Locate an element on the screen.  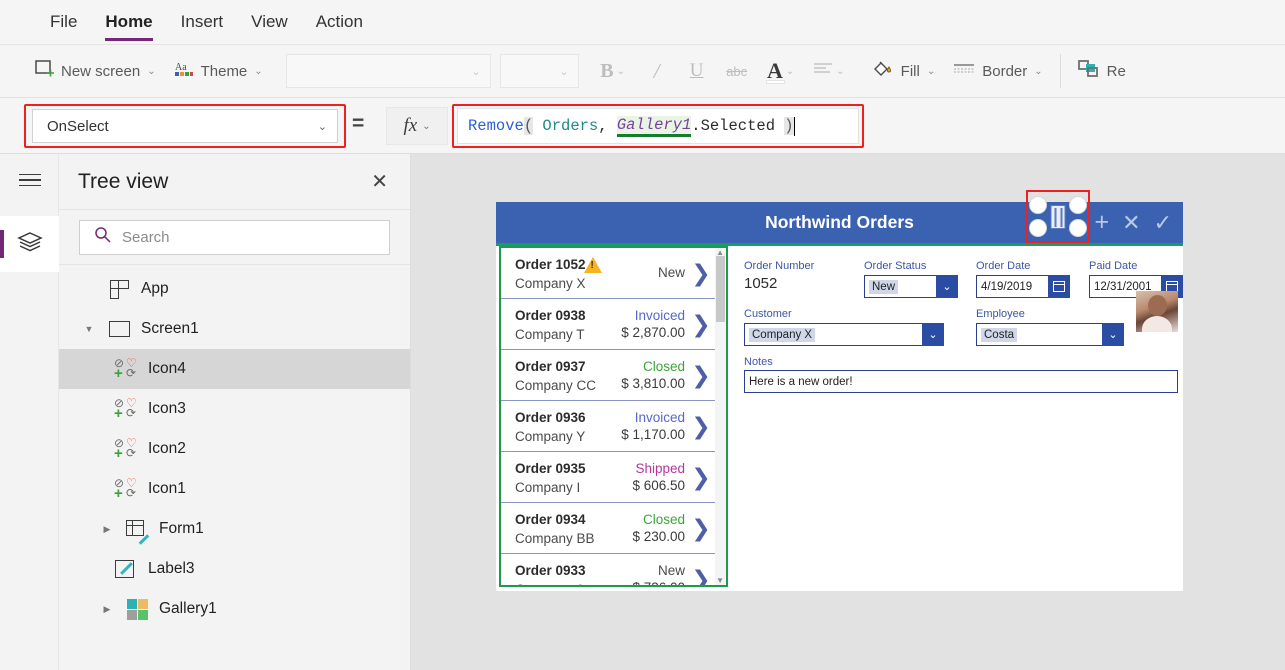
notes-label: Notes is located at coordinates (758, 362).